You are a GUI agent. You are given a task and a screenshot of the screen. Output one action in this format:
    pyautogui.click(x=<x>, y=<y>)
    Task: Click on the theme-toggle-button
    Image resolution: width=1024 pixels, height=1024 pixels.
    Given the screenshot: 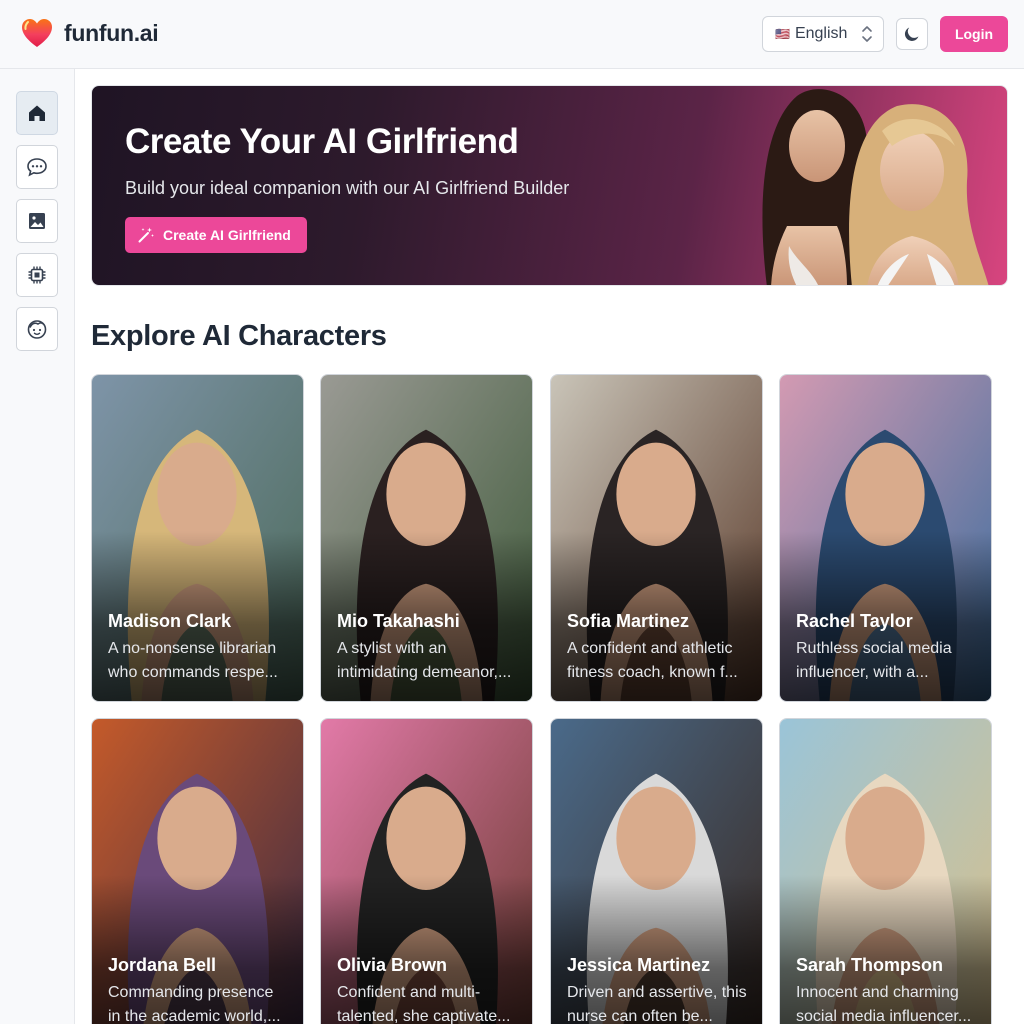 What is the action you would take?
    pyautogui.click(x=912, y=34)
    